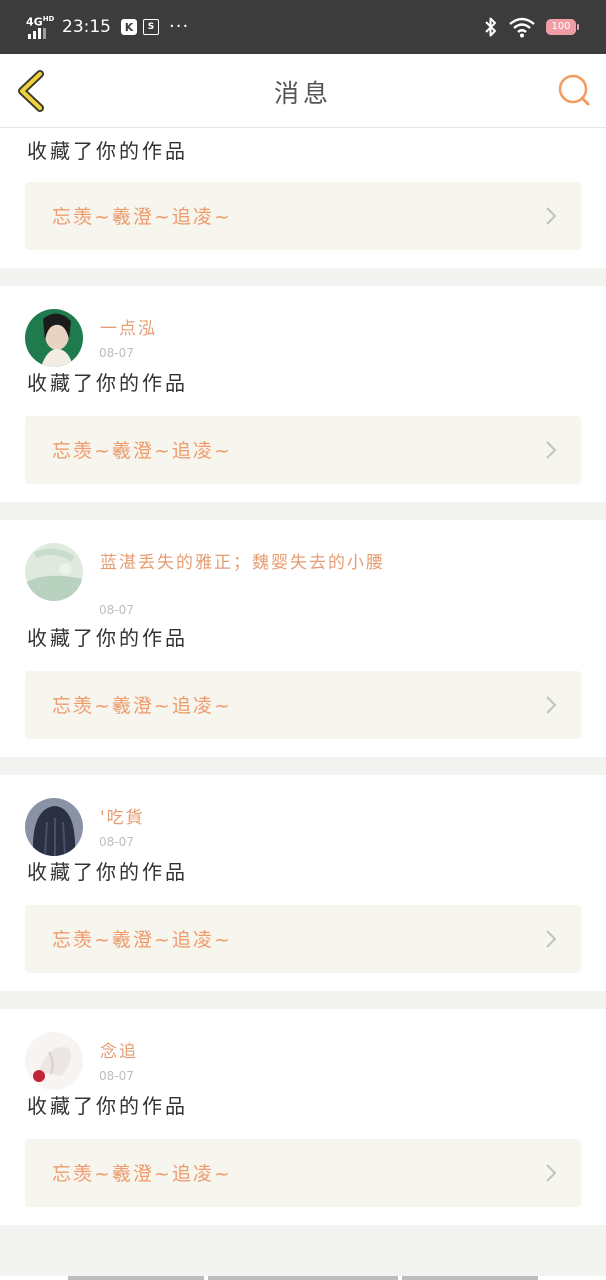 This screenshot has width=606, height=1280. I want to click on status-bar: 4GHD 23:15 K S ··· 100, so click(303, 27).